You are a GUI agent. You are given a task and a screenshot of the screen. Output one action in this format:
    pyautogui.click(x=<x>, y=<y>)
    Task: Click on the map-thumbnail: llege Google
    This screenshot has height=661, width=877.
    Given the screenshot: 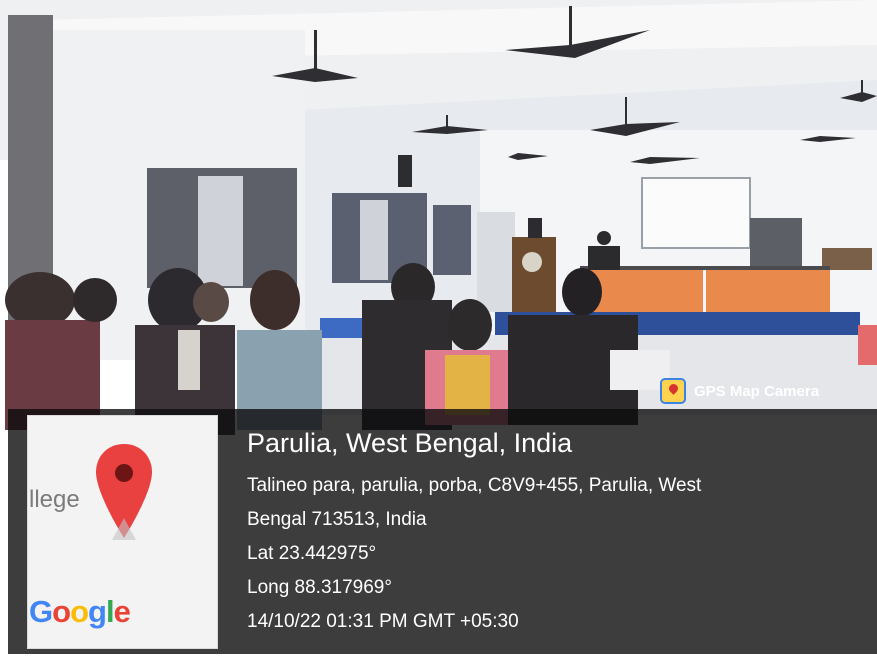 What is the action you would take?
    pyautogui.click(x=122, y=532)
    